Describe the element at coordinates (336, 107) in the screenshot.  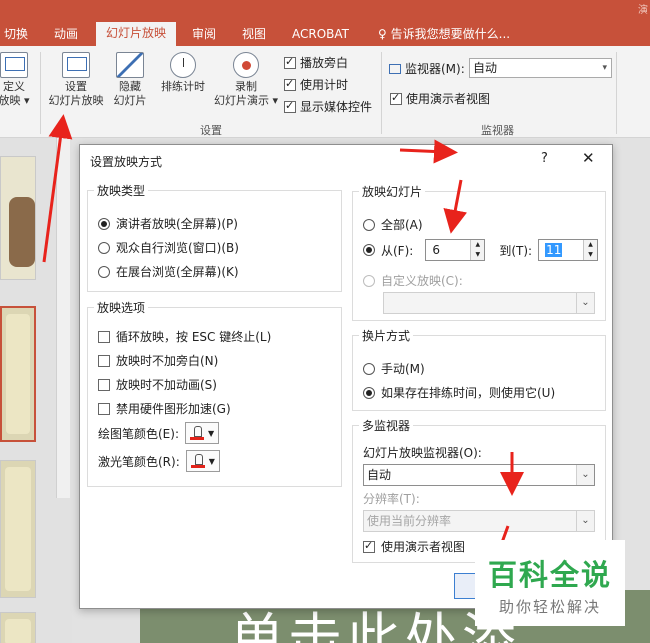
I see `show-media-controls-label: 显示媒体控件` at that location.